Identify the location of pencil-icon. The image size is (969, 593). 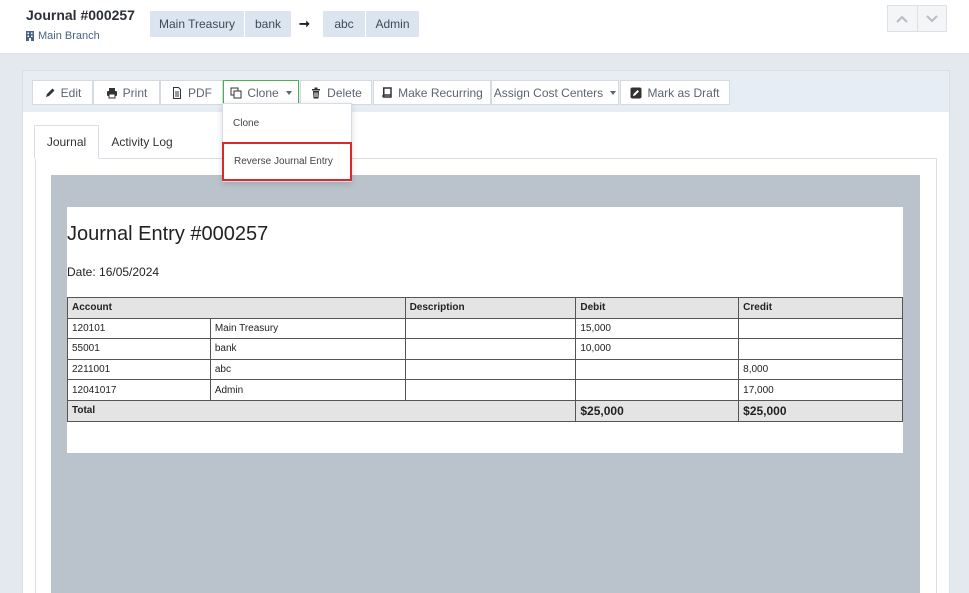
(50, 92).